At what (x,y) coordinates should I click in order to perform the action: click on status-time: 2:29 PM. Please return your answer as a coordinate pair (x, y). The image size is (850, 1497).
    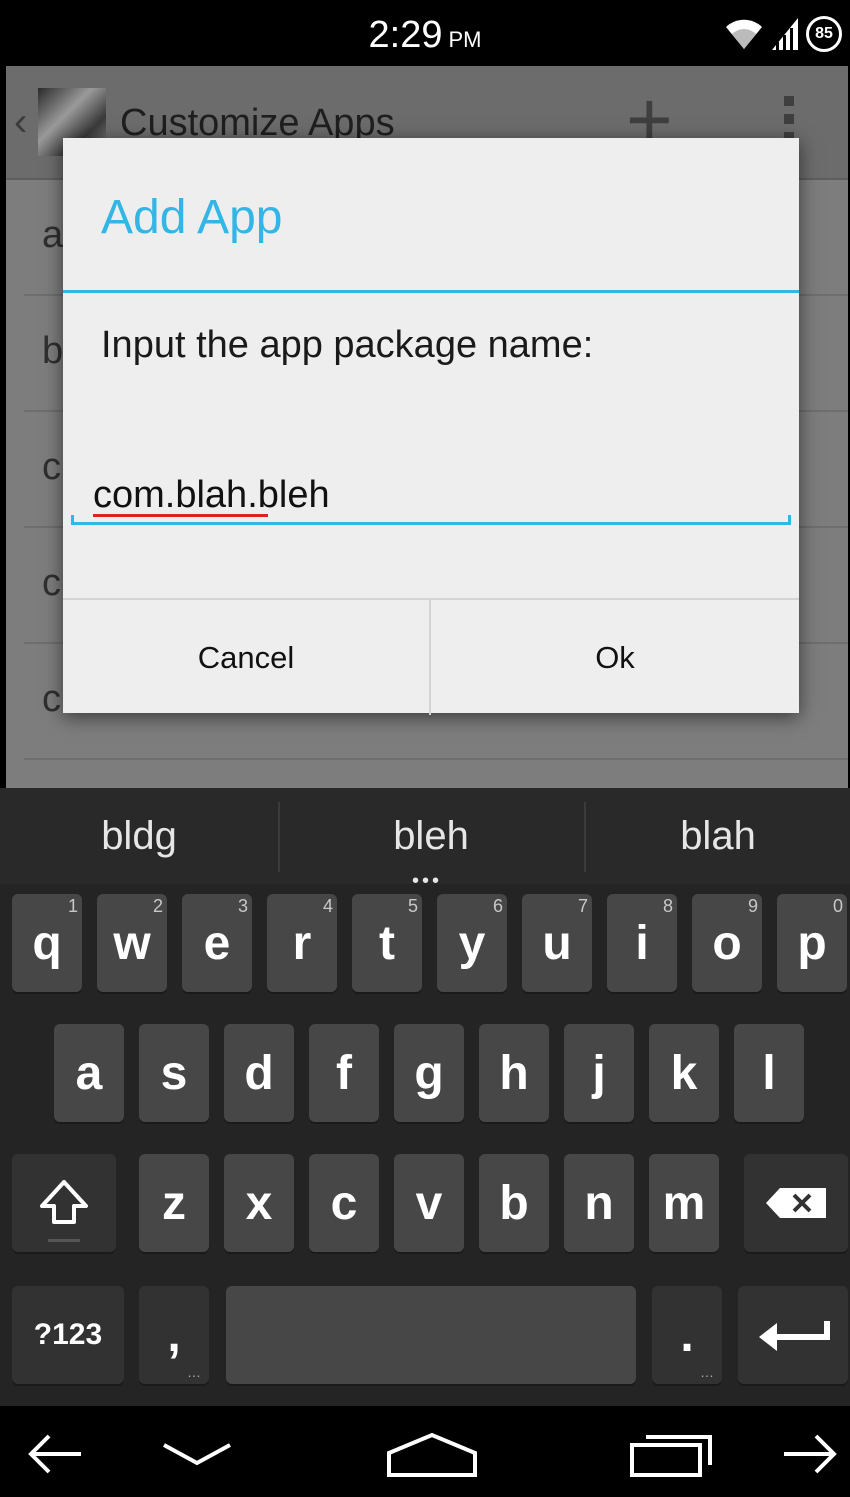
    Looking at the image, I should click on (425, 35).